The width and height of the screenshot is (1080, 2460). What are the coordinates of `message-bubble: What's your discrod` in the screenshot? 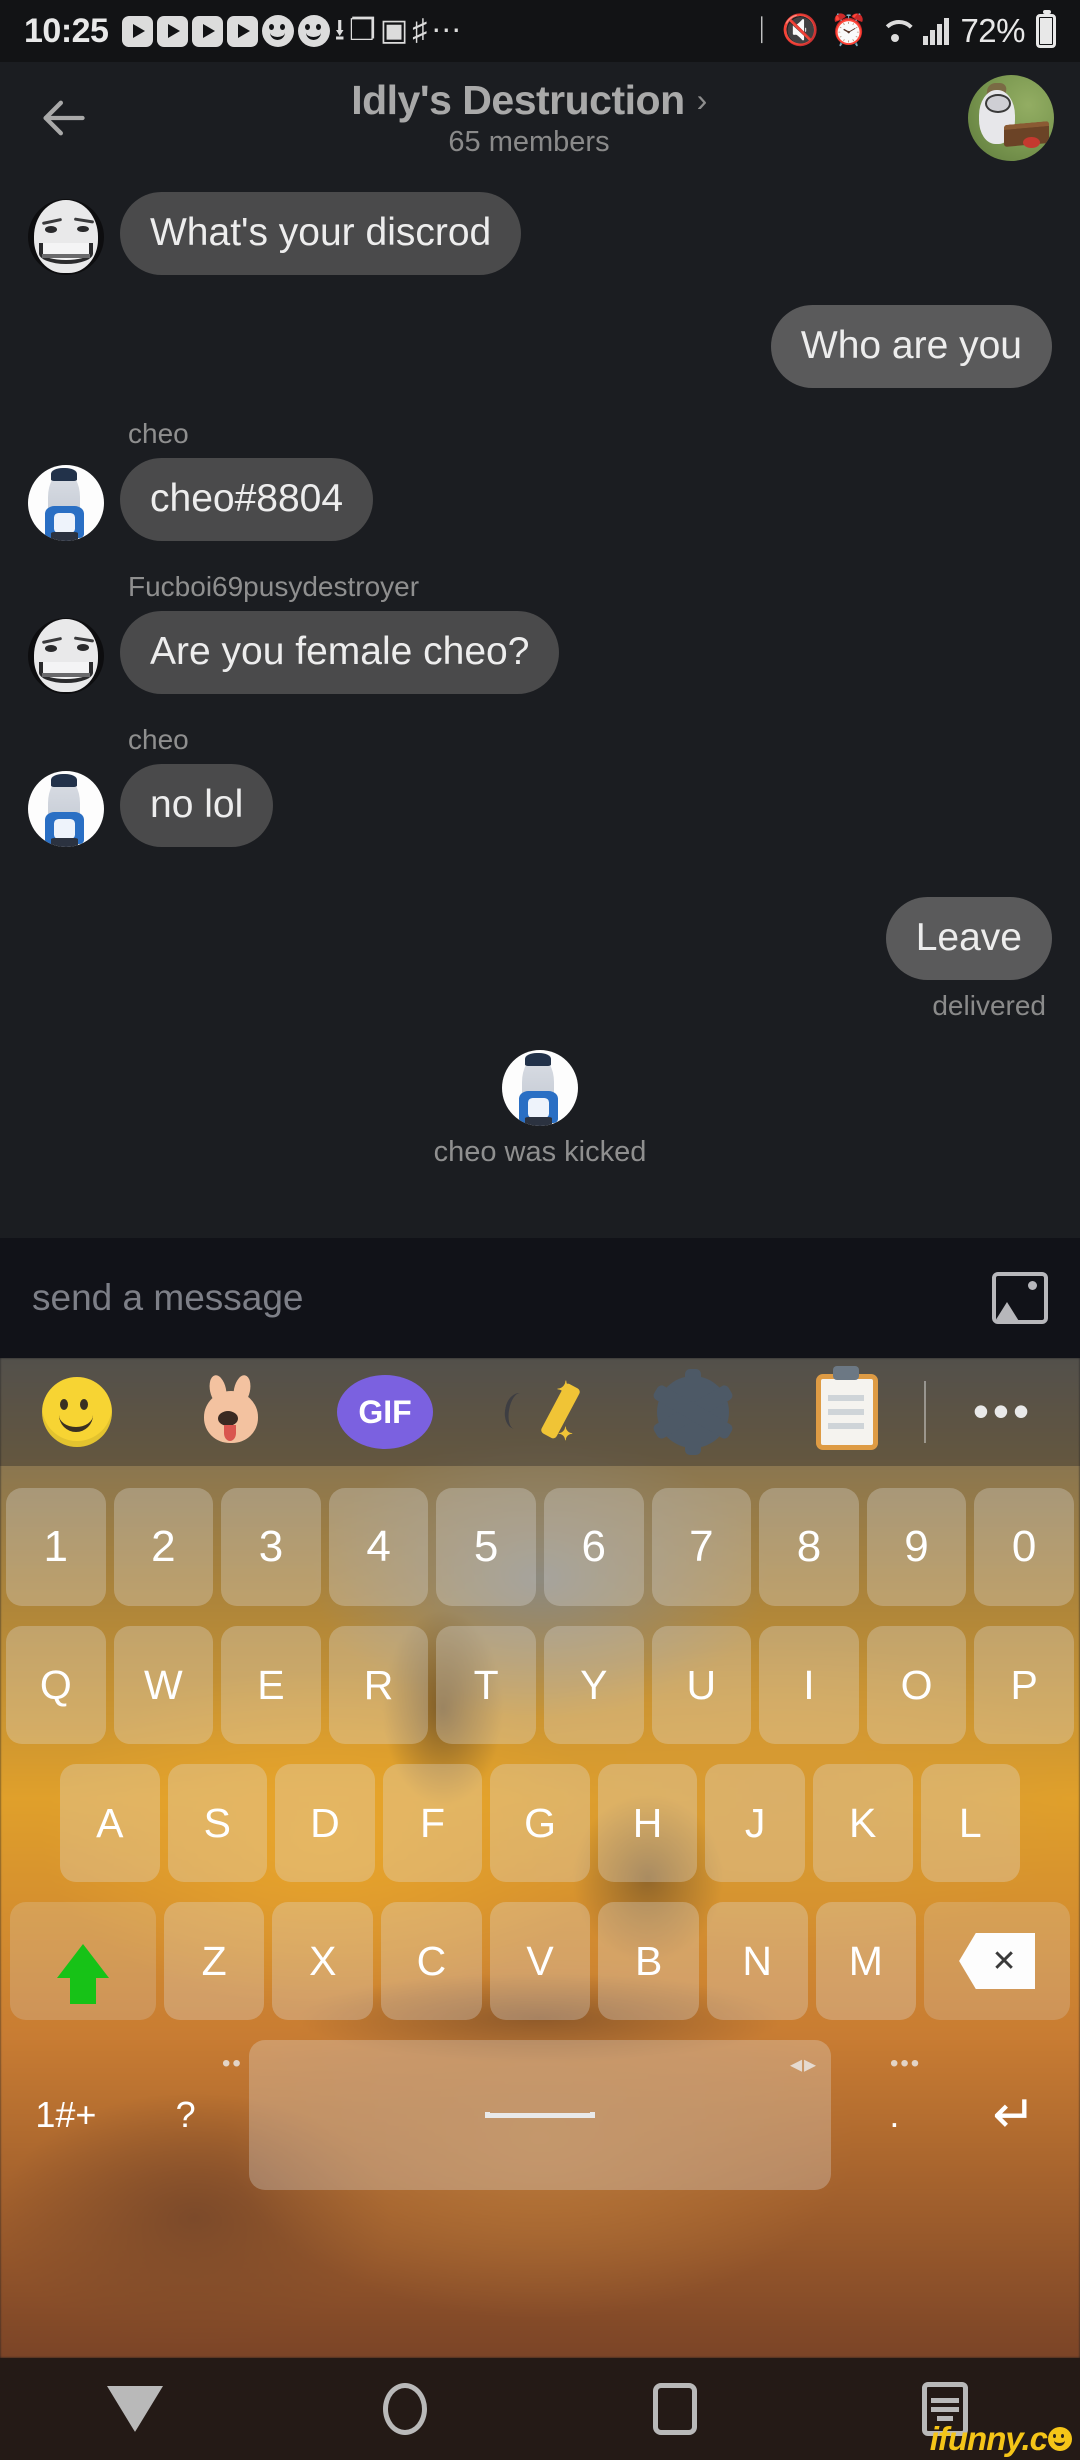 It's located at (321, 233).